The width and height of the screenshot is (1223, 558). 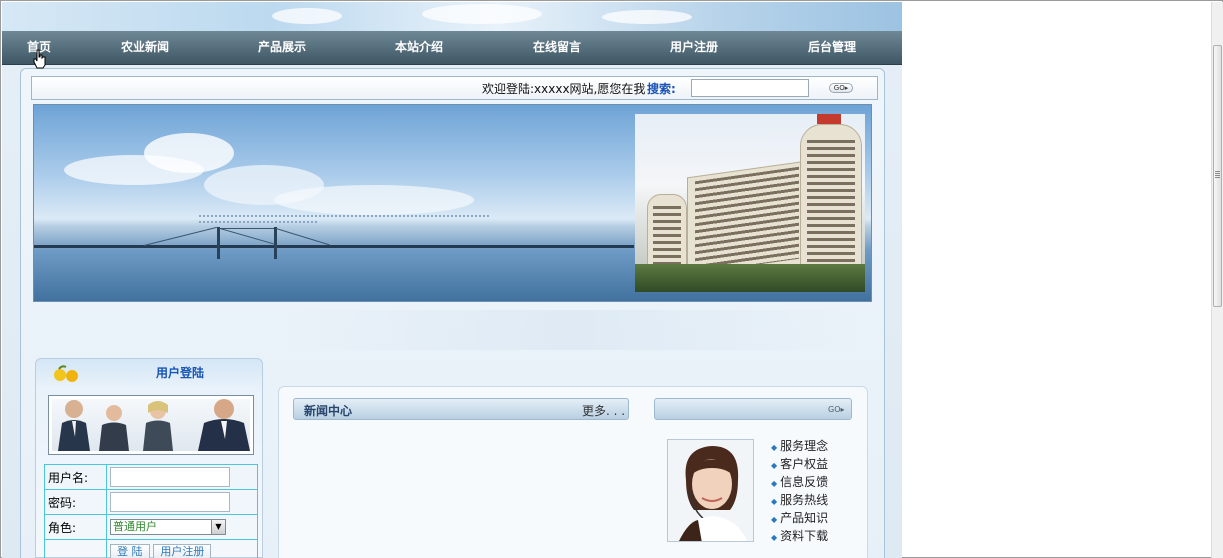 I want to click on news-more-link: 更多. . ., so click(x=603, y=410).